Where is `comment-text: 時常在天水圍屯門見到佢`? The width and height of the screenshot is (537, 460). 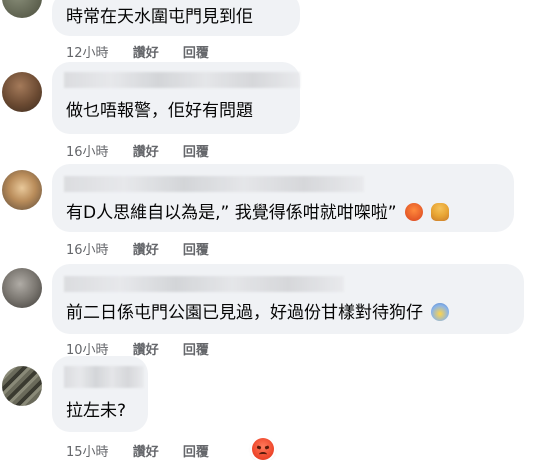
comment-text: 時常在天水圍屯門見到佢 is located at coordinates (159, 17).